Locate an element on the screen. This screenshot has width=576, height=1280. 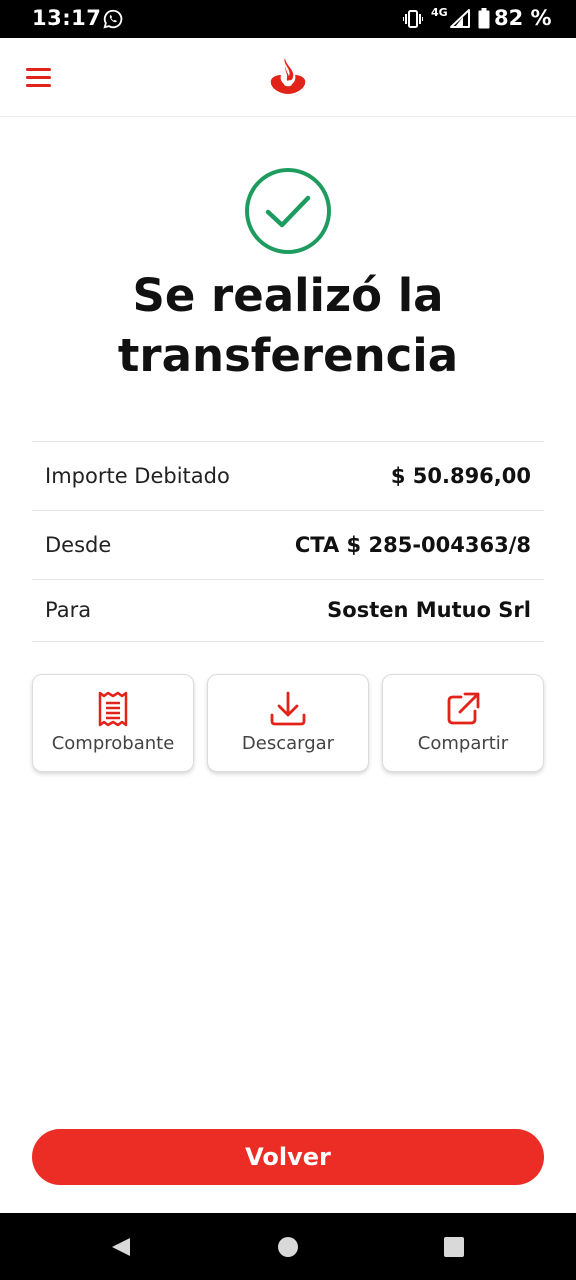
menu-button is located at coordinates (39, 78).